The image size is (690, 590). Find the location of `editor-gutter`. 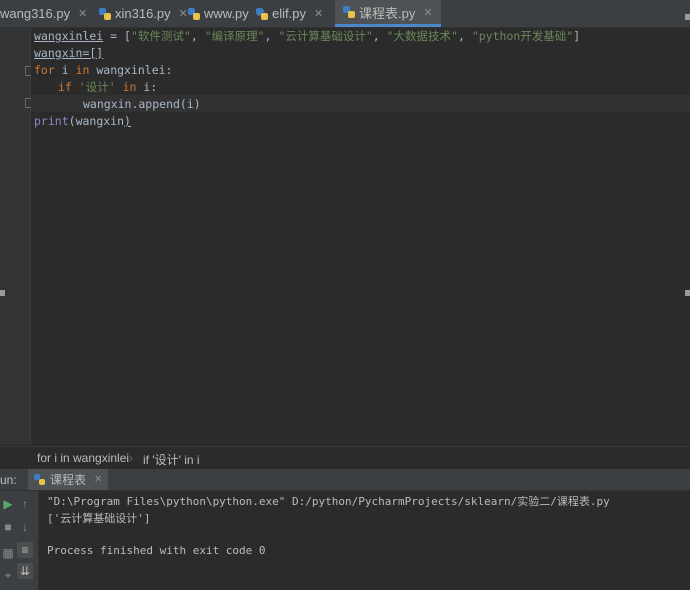

editor-gutter is located at coordinates (17, 236).